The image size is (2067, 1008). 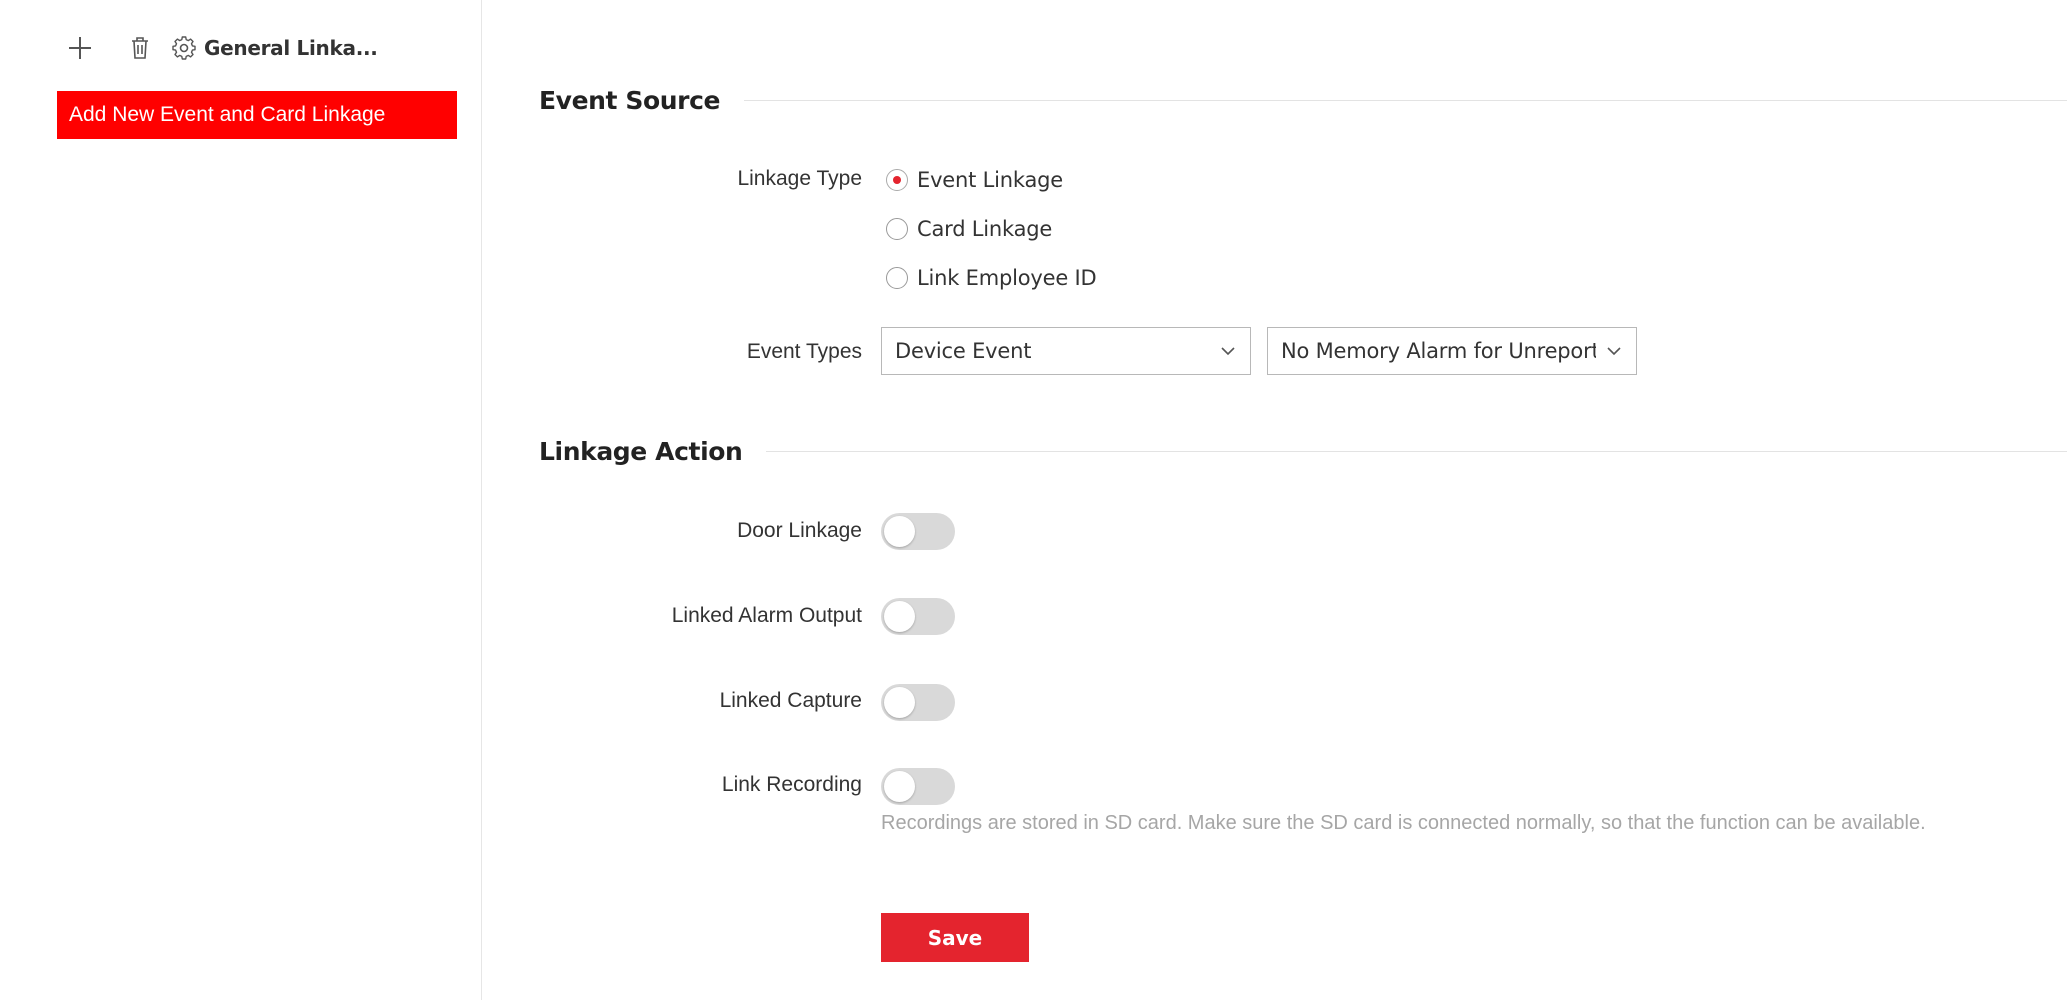 What do you see at coordinates (1066, 351) in the screenshot?
I see `event-category-select: Device Event` at bounding box center [1066, 351].